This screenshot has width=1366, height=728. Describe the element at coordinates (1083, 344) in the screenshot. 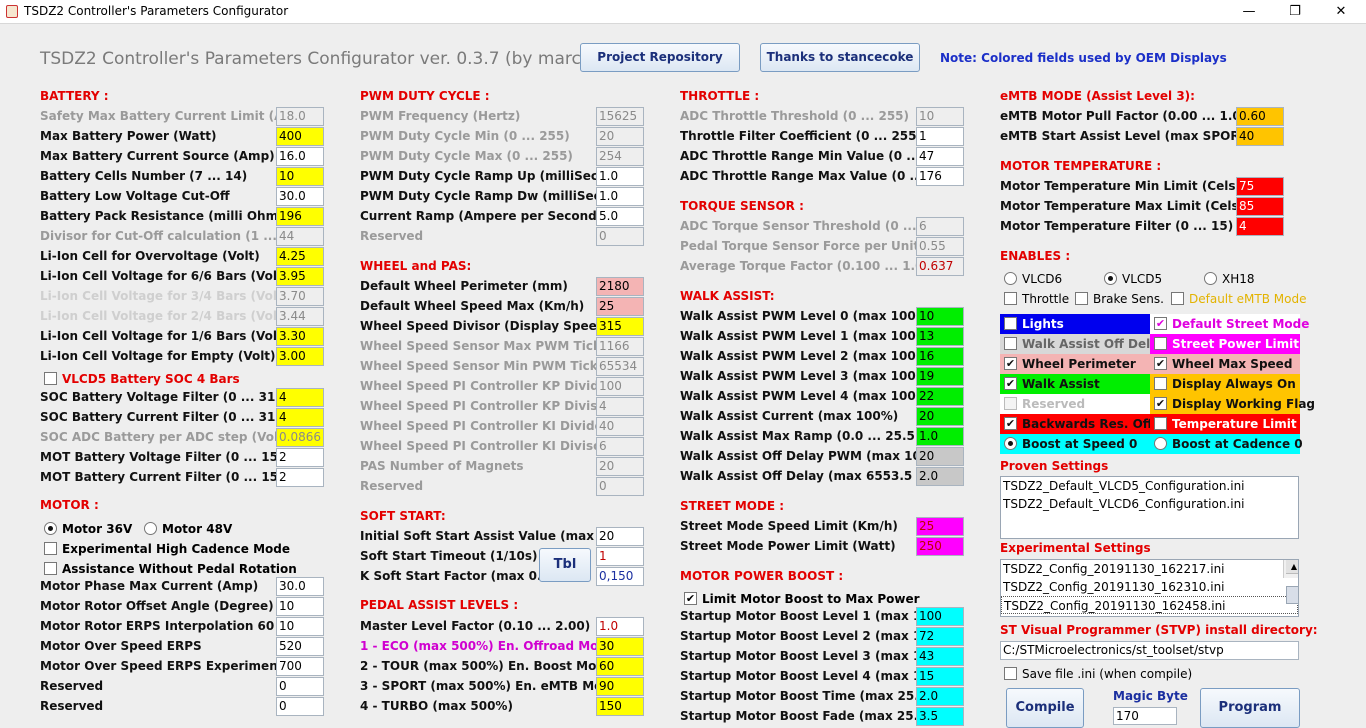

I see `enable-option: Walk Assist Off Delay` at that location.